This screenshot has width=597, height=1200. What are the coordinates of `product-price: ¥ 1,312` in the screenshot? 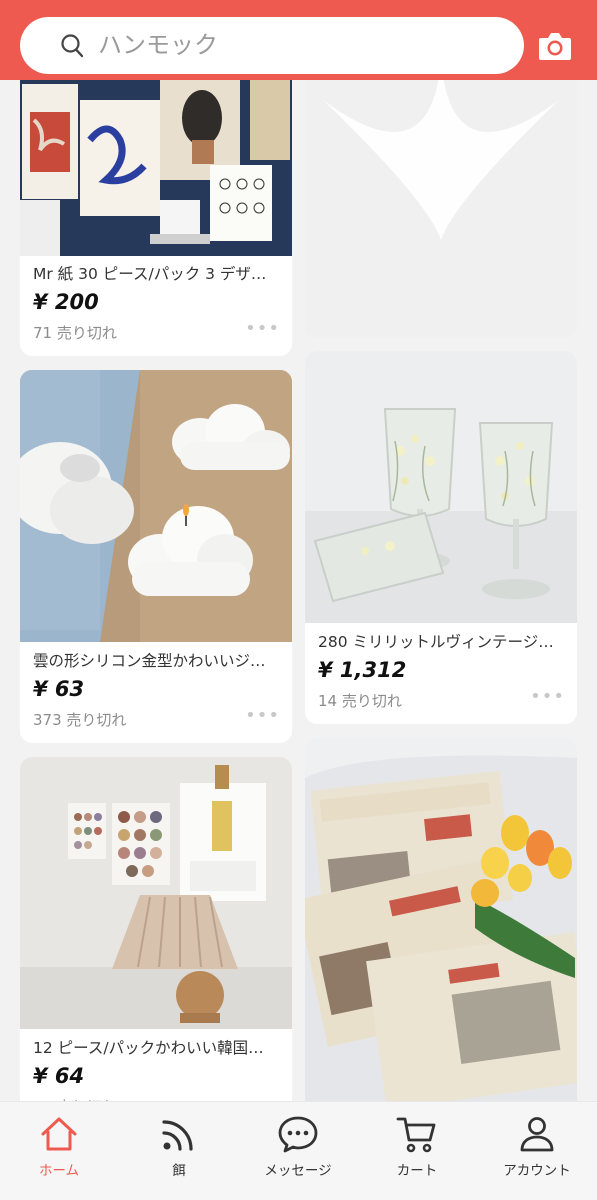 It's located at (362, 670).